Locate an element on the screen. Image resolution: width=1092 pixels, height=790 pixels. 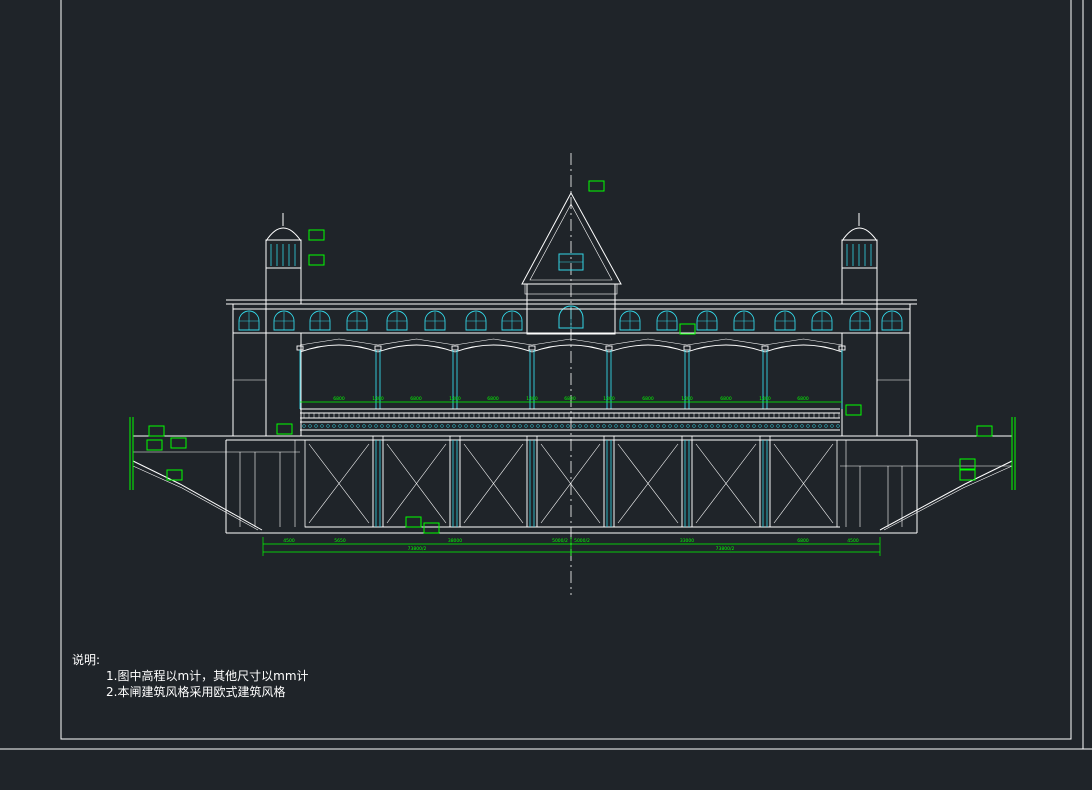
dim-label: 33000 is located at coordinates (687, 541).